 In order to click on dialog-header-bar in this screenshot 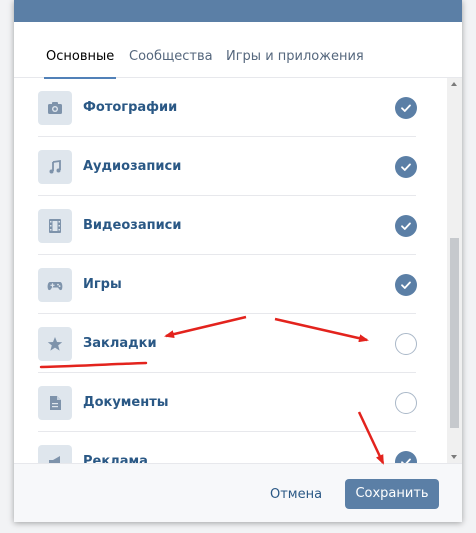, I will do `click(238, 11)`.